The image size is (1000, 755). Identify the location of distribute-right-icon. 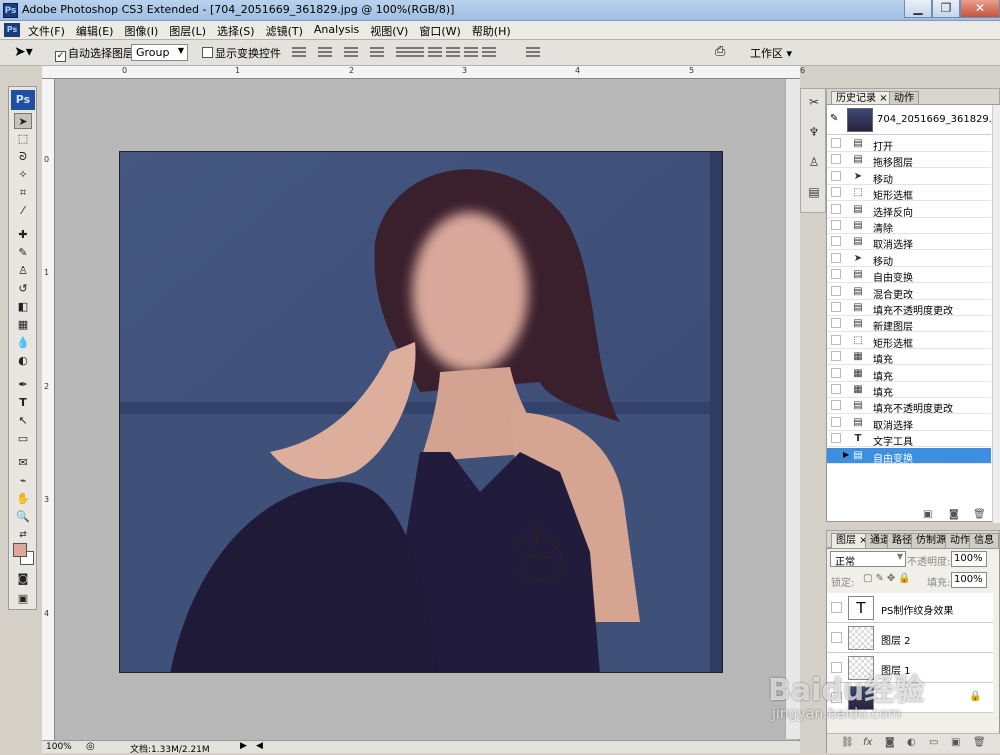
(489, 53).